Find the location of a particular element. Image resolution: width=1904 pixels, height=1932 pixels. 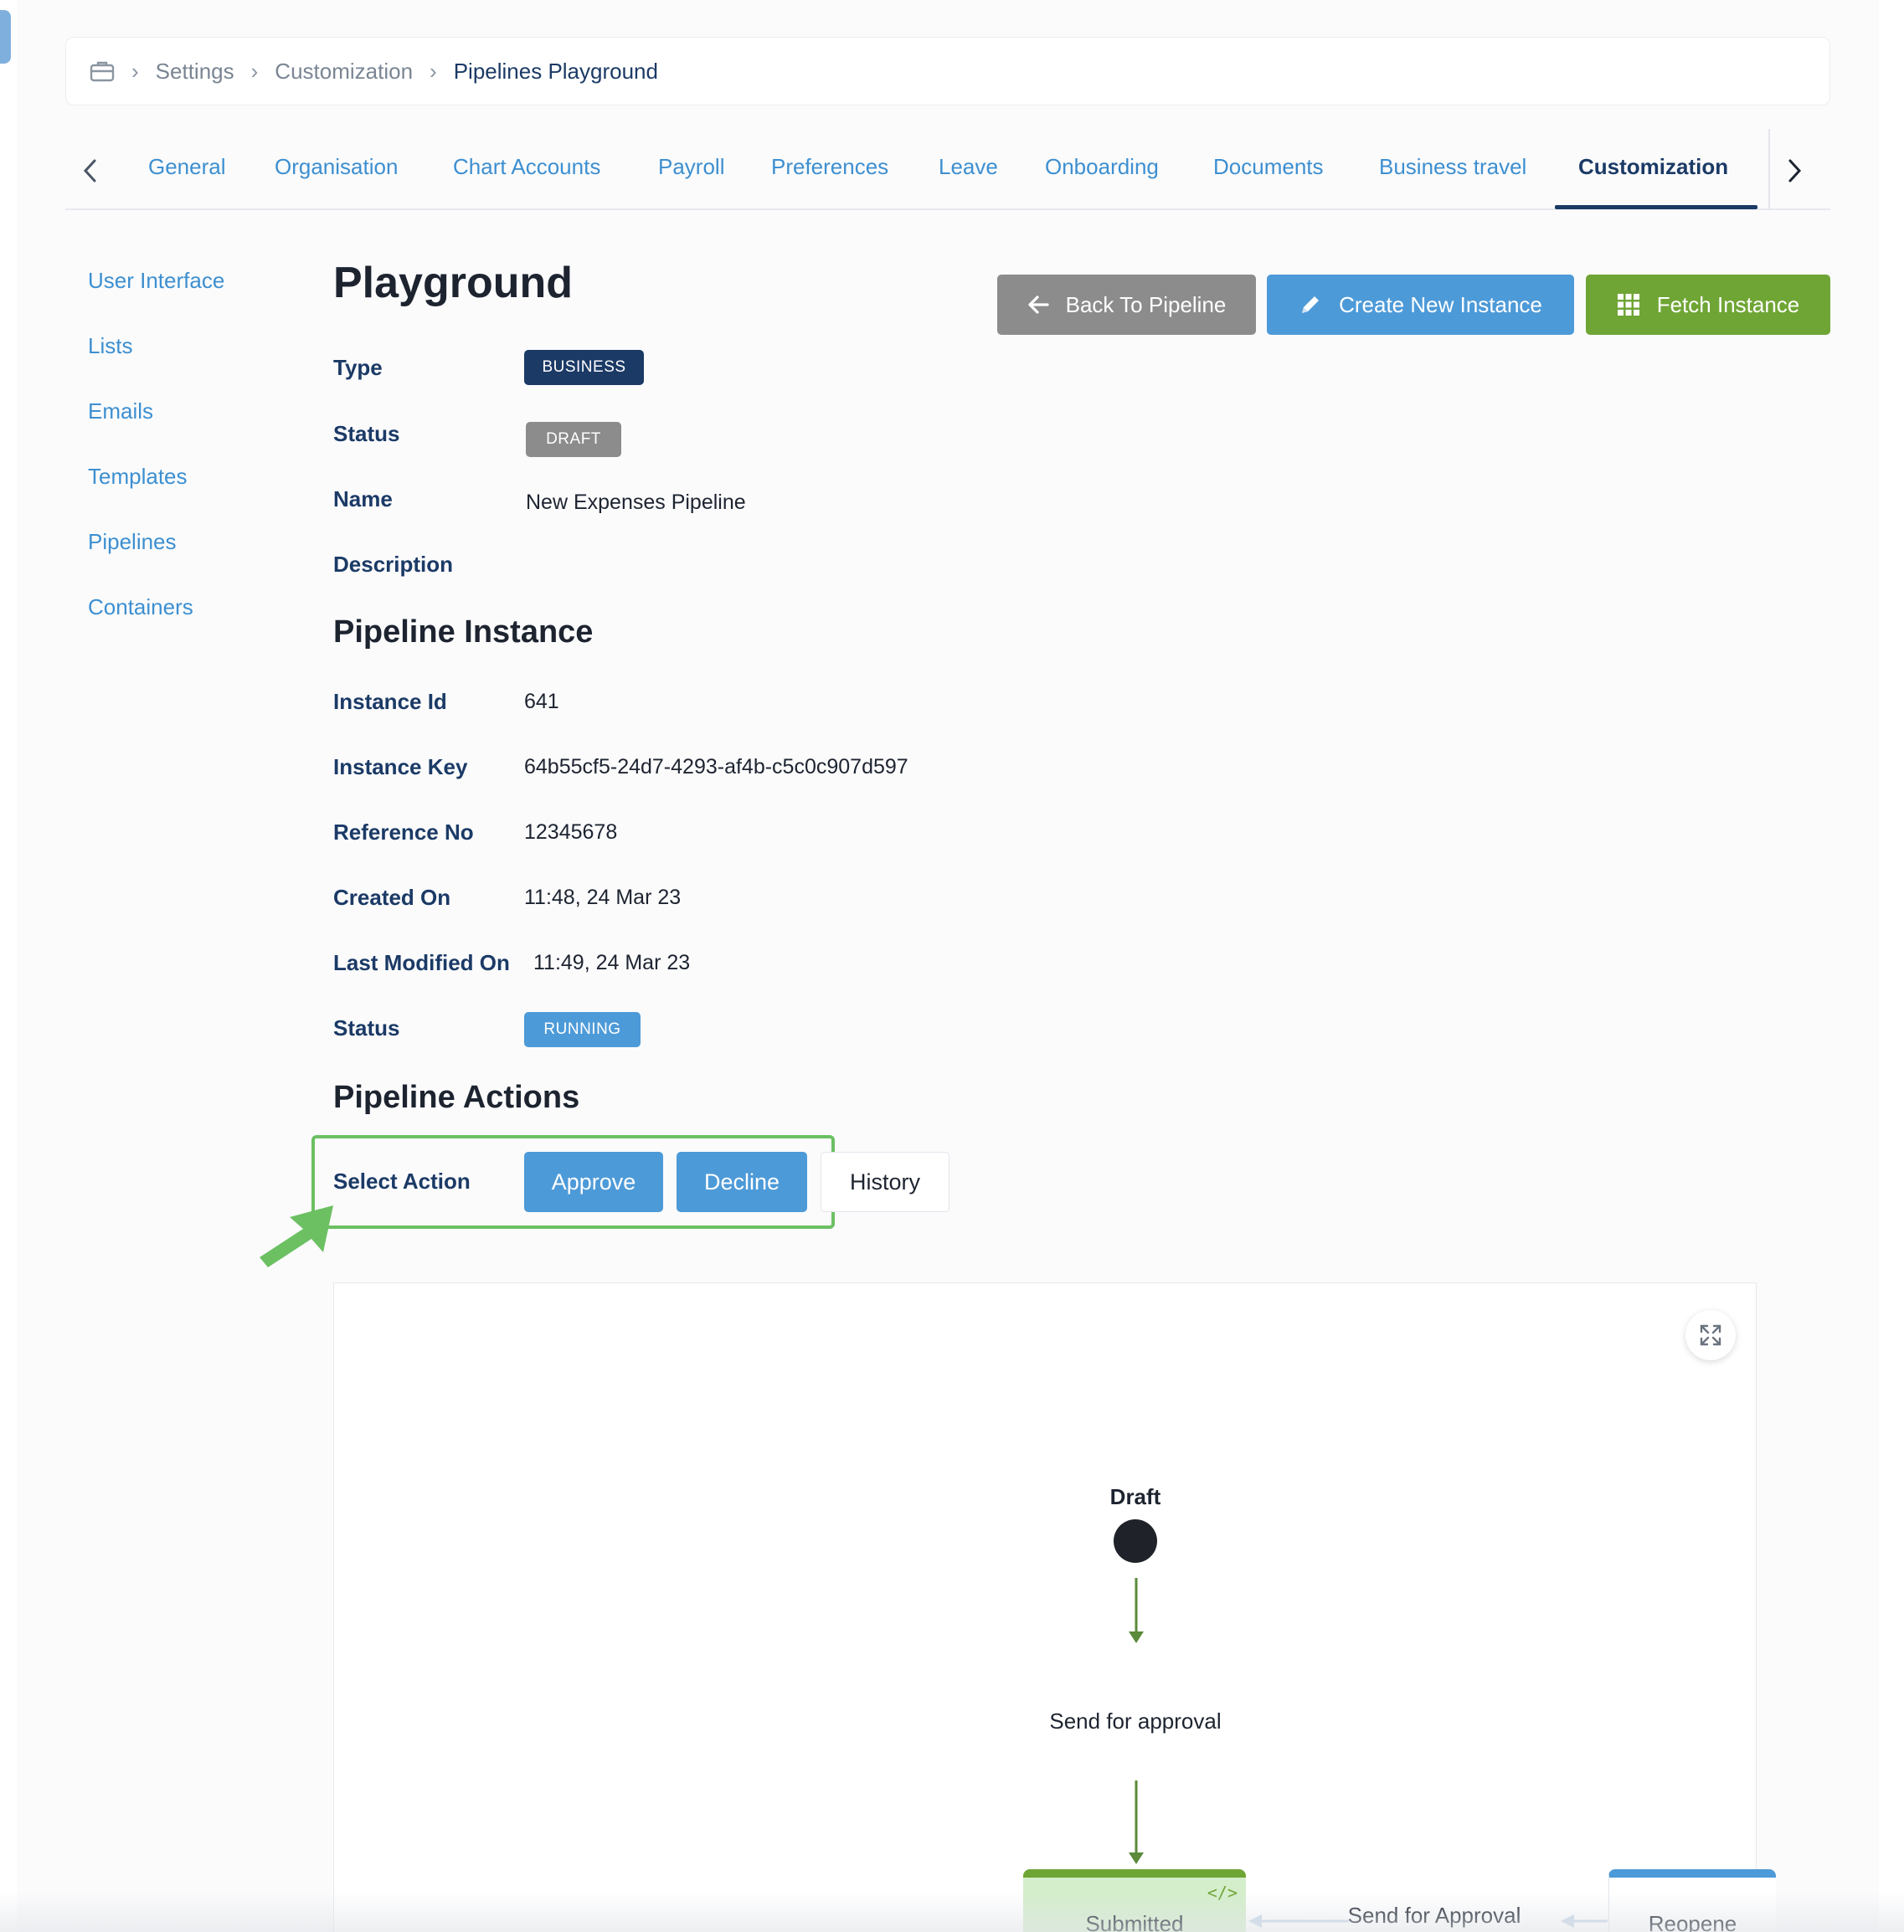

tab-divider is located at coordinates (1769, 169).